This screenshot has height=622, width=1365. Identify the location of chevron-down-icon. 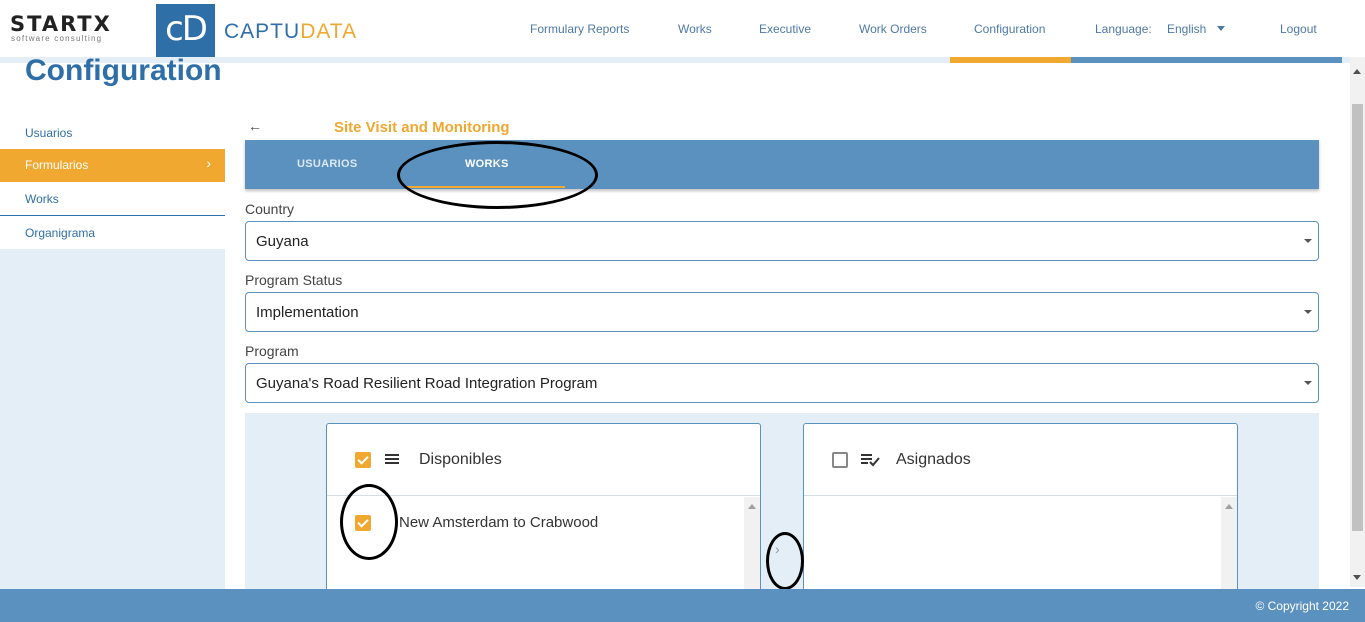
(1221, 28).